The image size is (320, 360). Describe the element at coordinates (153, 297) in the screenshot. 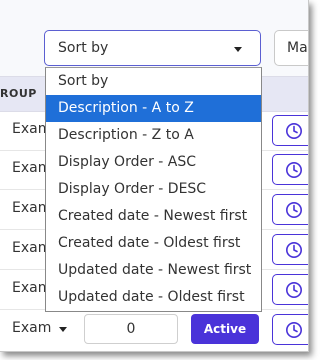

I see `sort-option-updated-oldest: Updated date - Oldest first` at that location.